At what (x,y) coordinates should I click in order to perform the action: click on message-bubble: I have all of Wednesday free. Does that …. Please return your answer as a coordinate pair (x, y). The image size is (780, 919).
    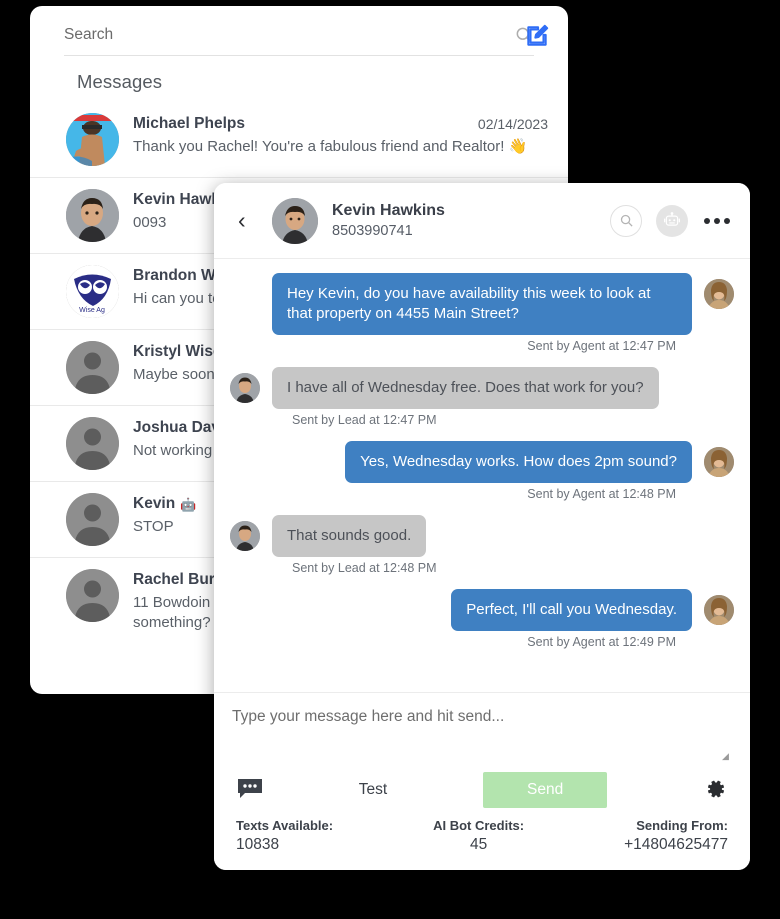
    Looking at the image, I should click on (465, 387).